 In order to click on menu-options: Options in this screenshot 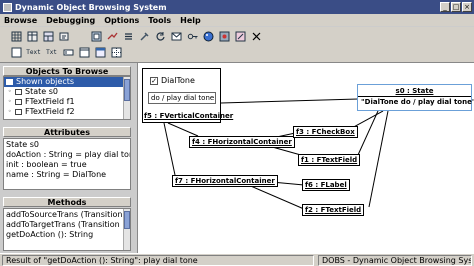, I will do `click(121, 20)`.